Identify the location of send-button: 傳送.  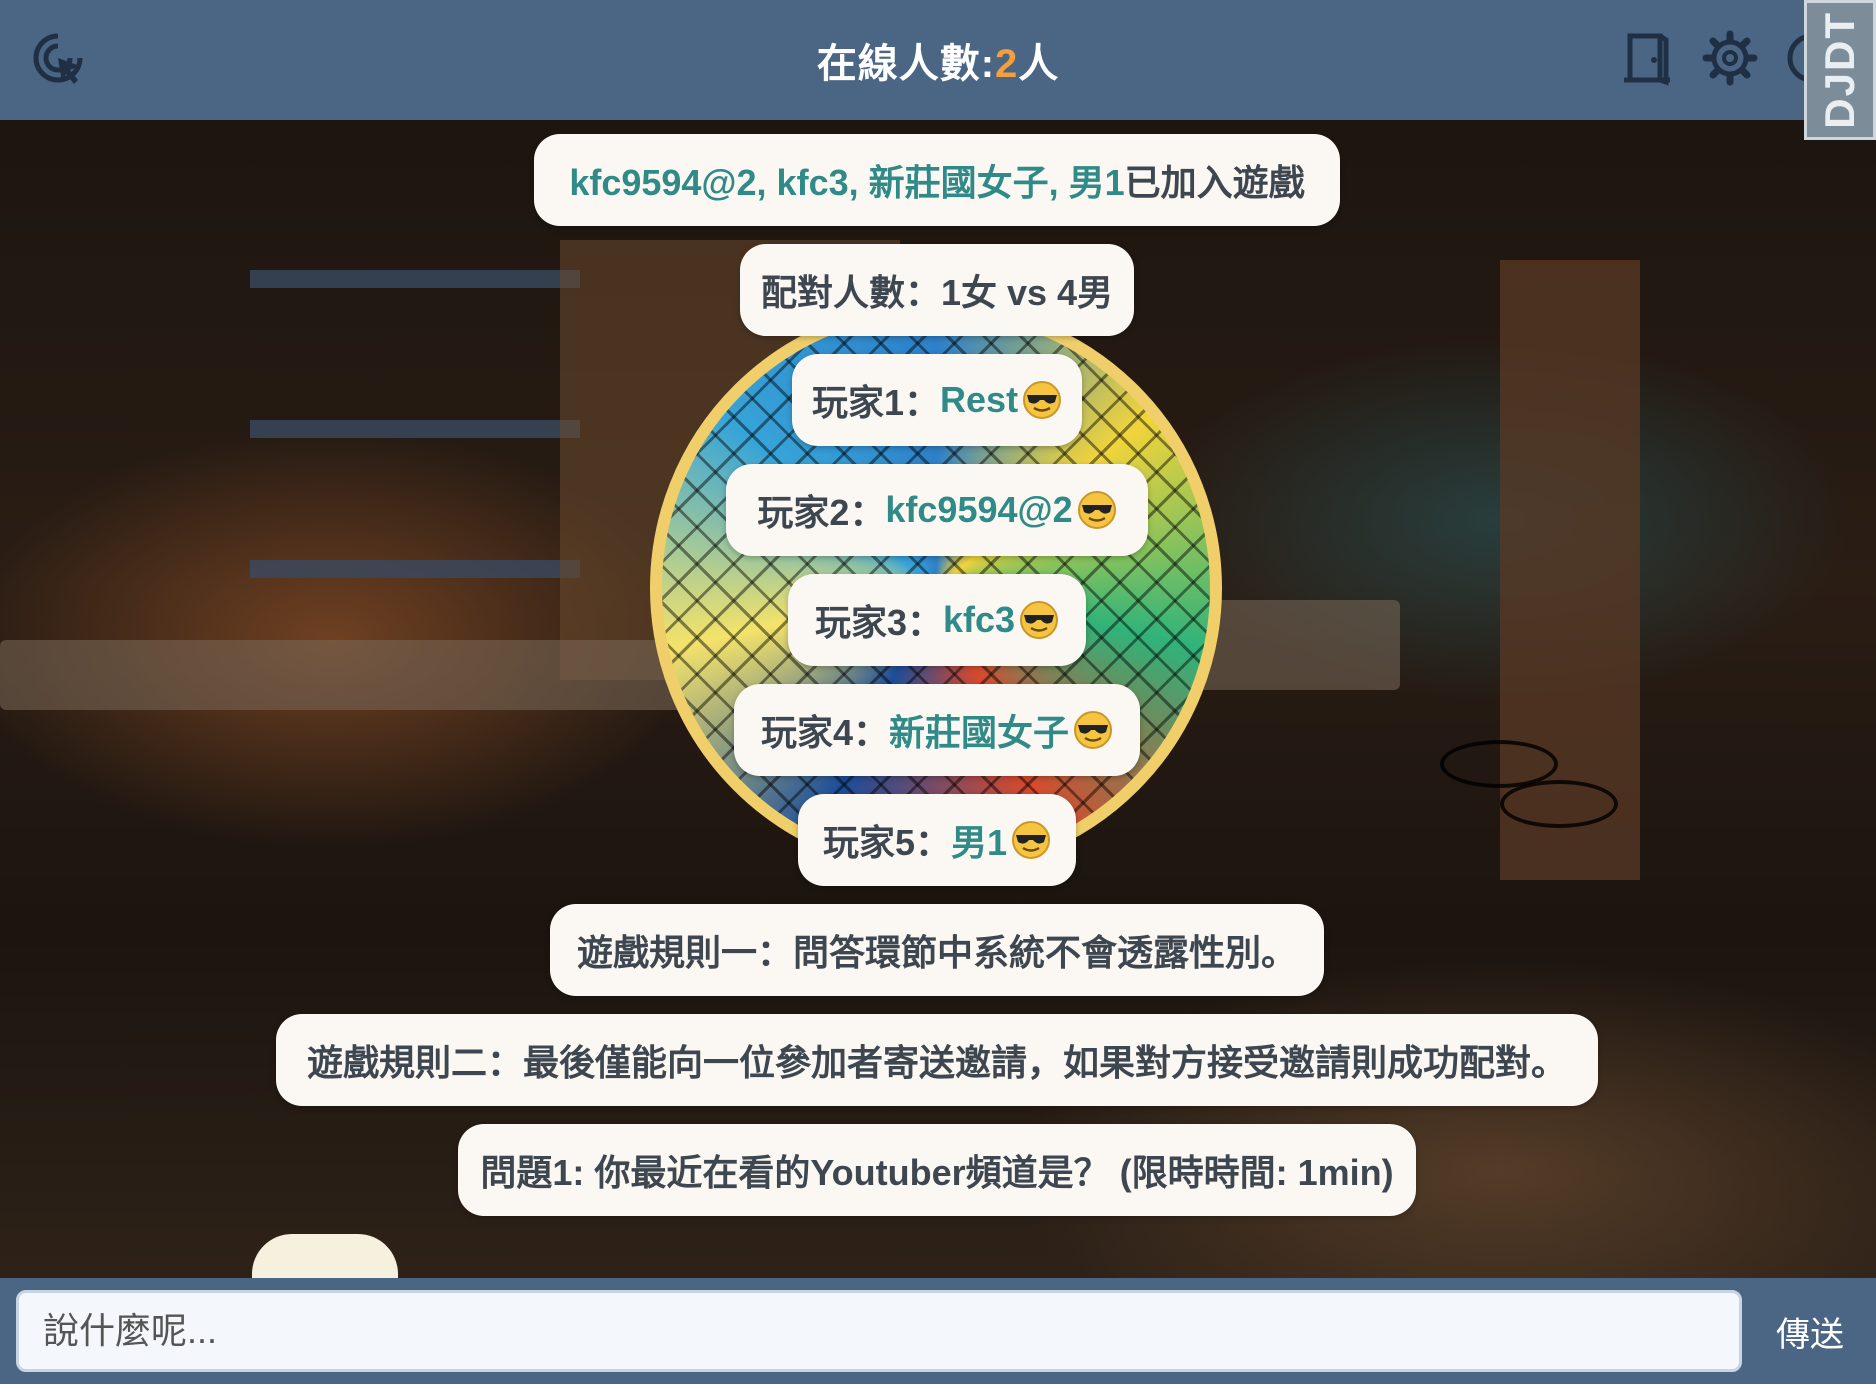
(1810, 1331).